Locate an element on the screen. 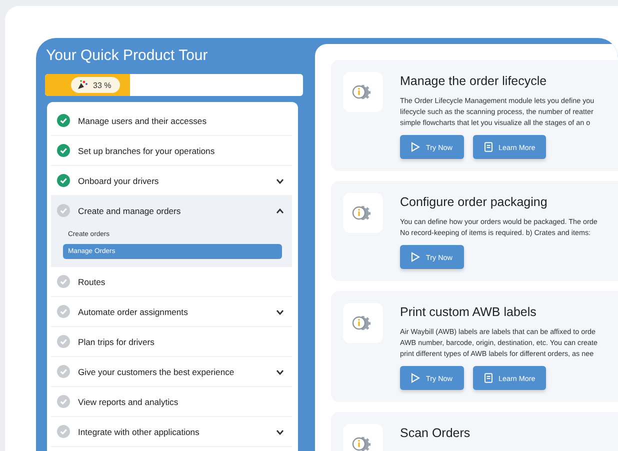 Image resolution: width=618 pixels, height=451 pixels. confetti-icon is located at coordinates (82, 85).